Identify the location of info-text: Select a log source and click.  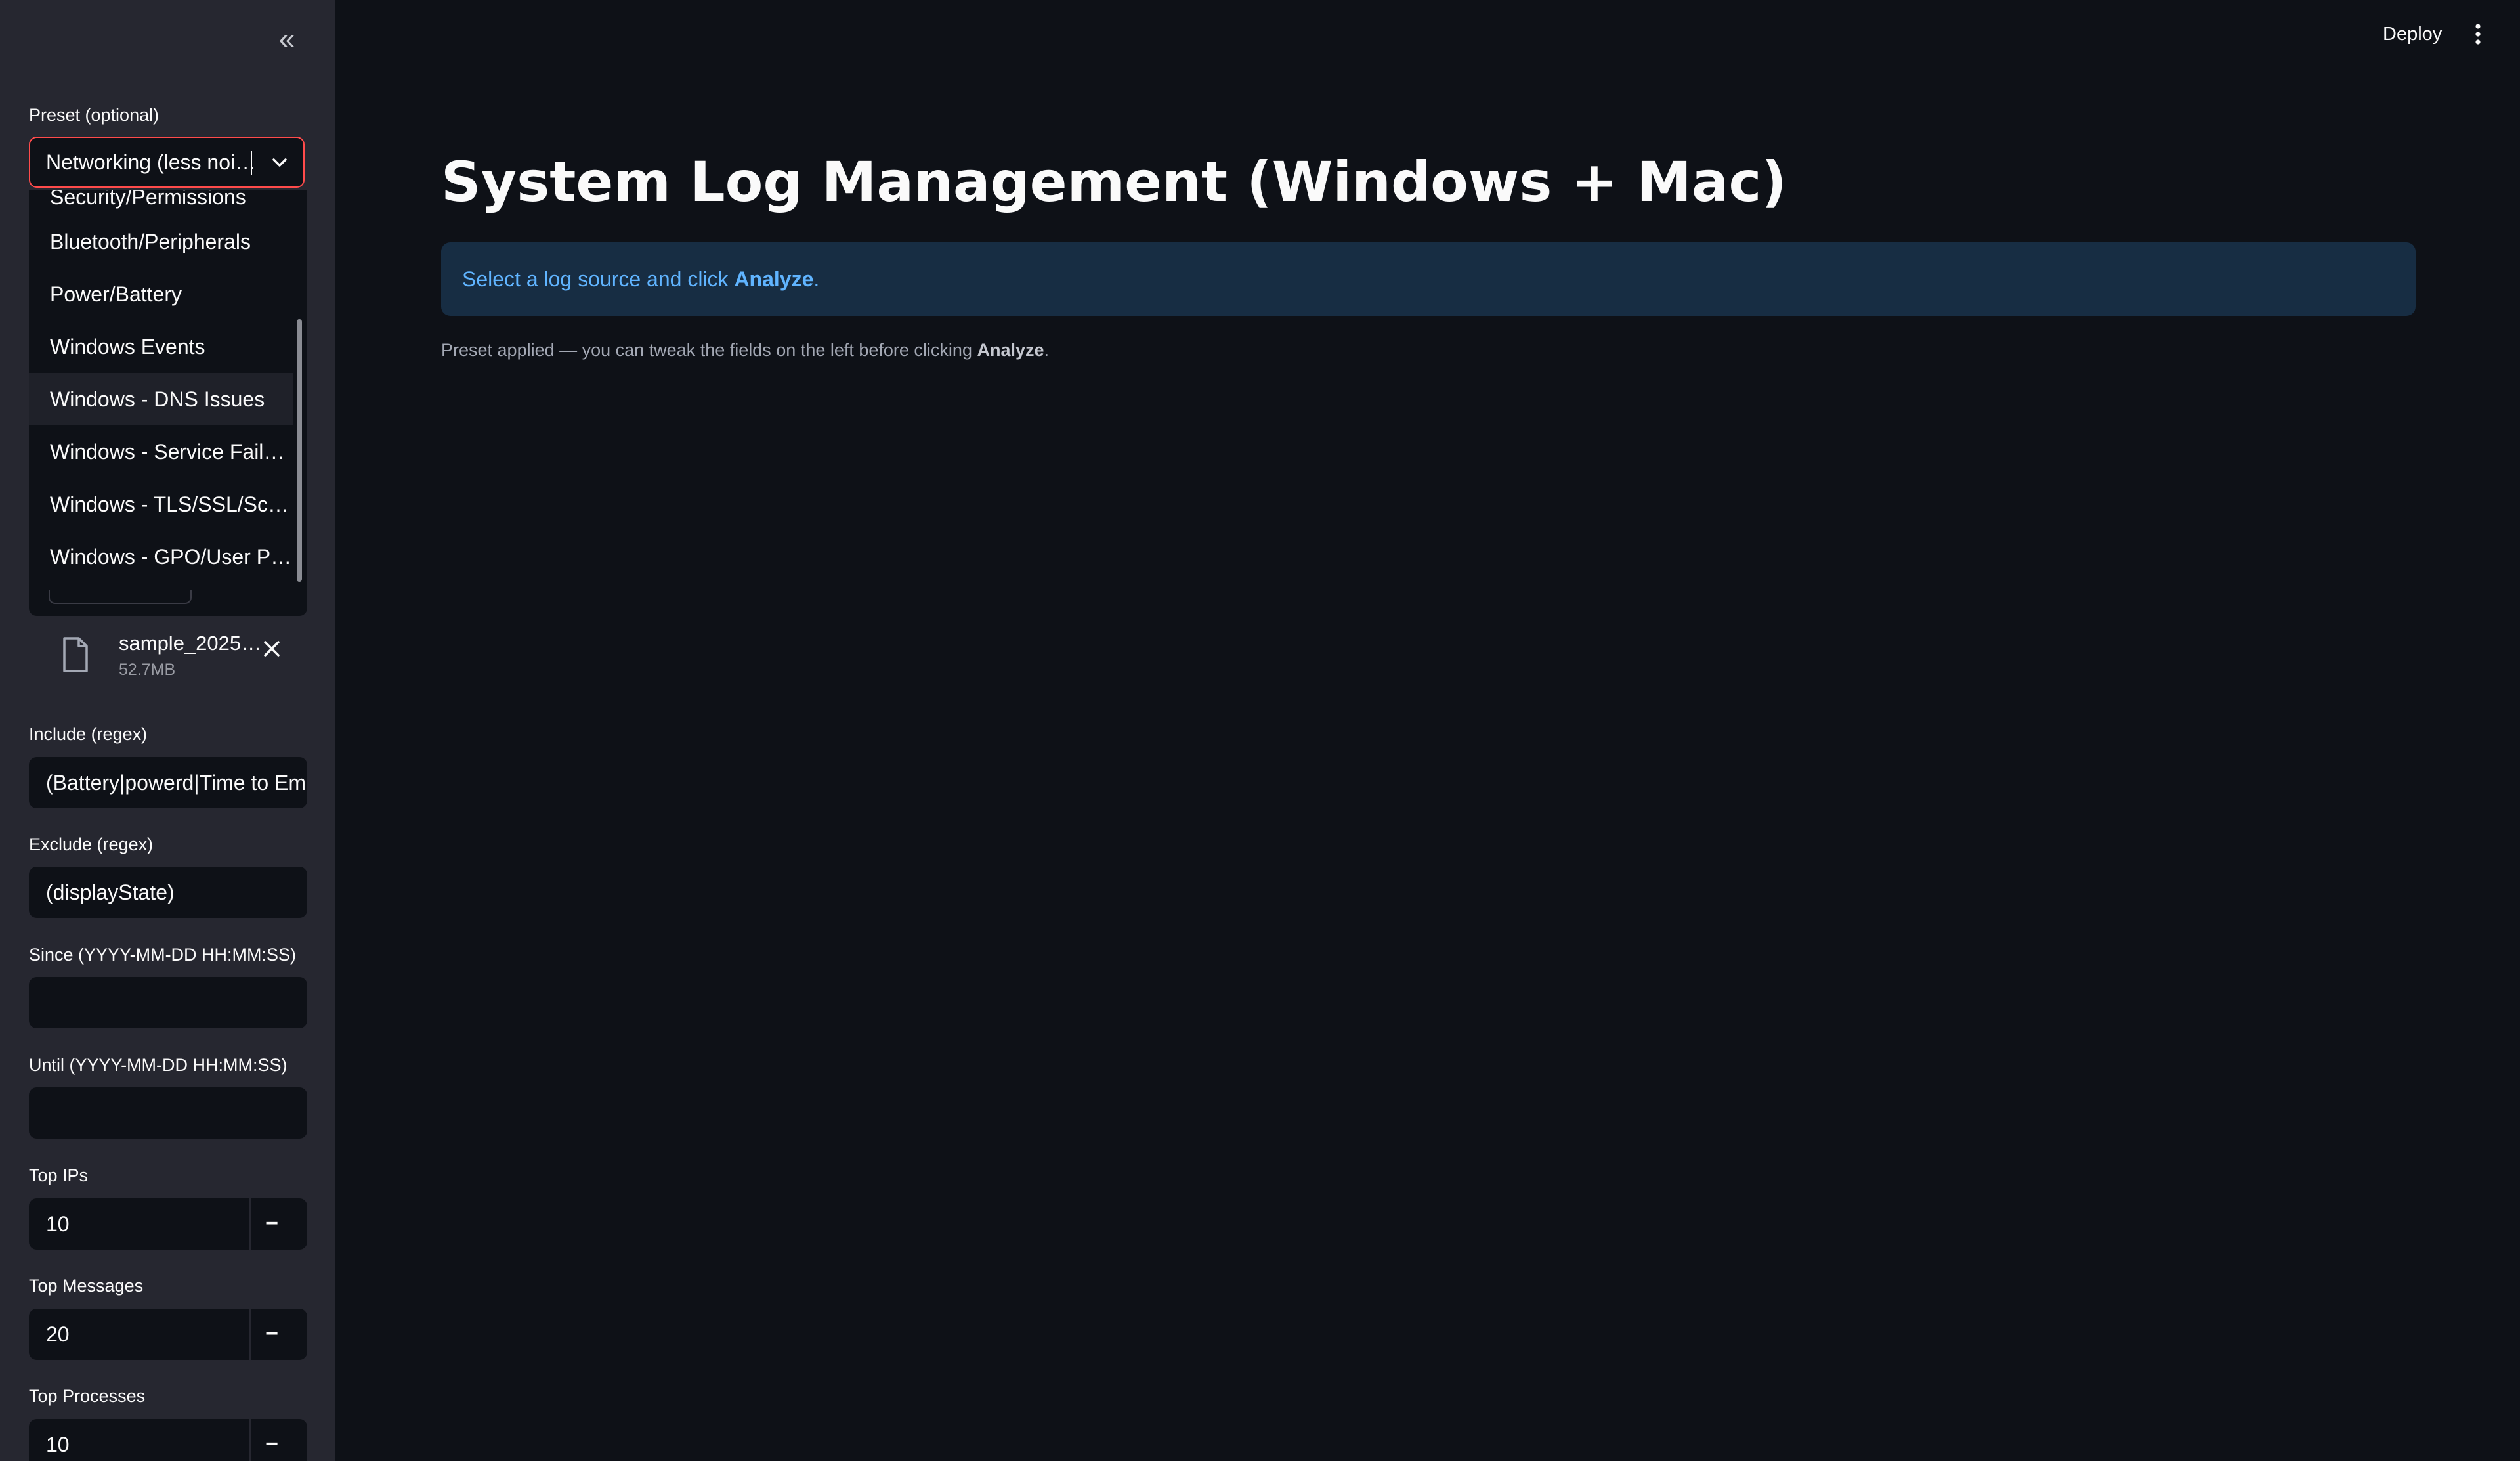
(598, 279).